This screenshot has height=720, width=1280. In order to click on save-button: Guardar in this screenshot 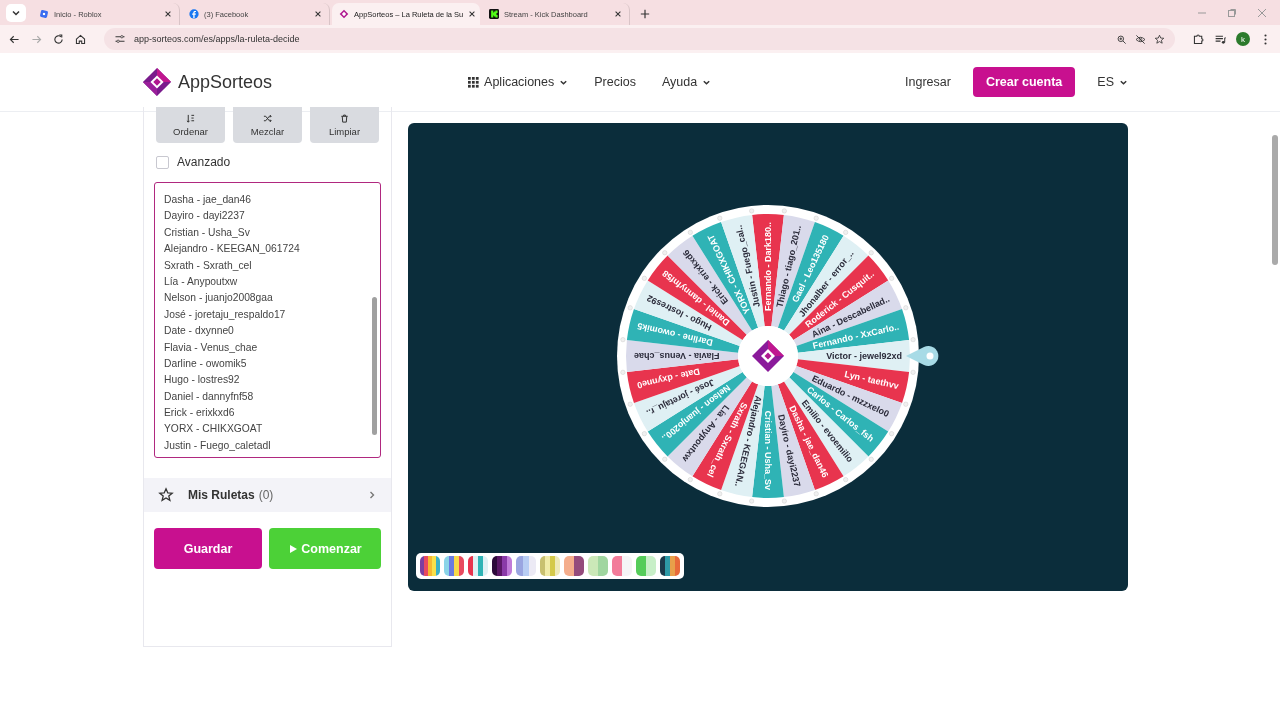, I will do `click(208, 548)`.